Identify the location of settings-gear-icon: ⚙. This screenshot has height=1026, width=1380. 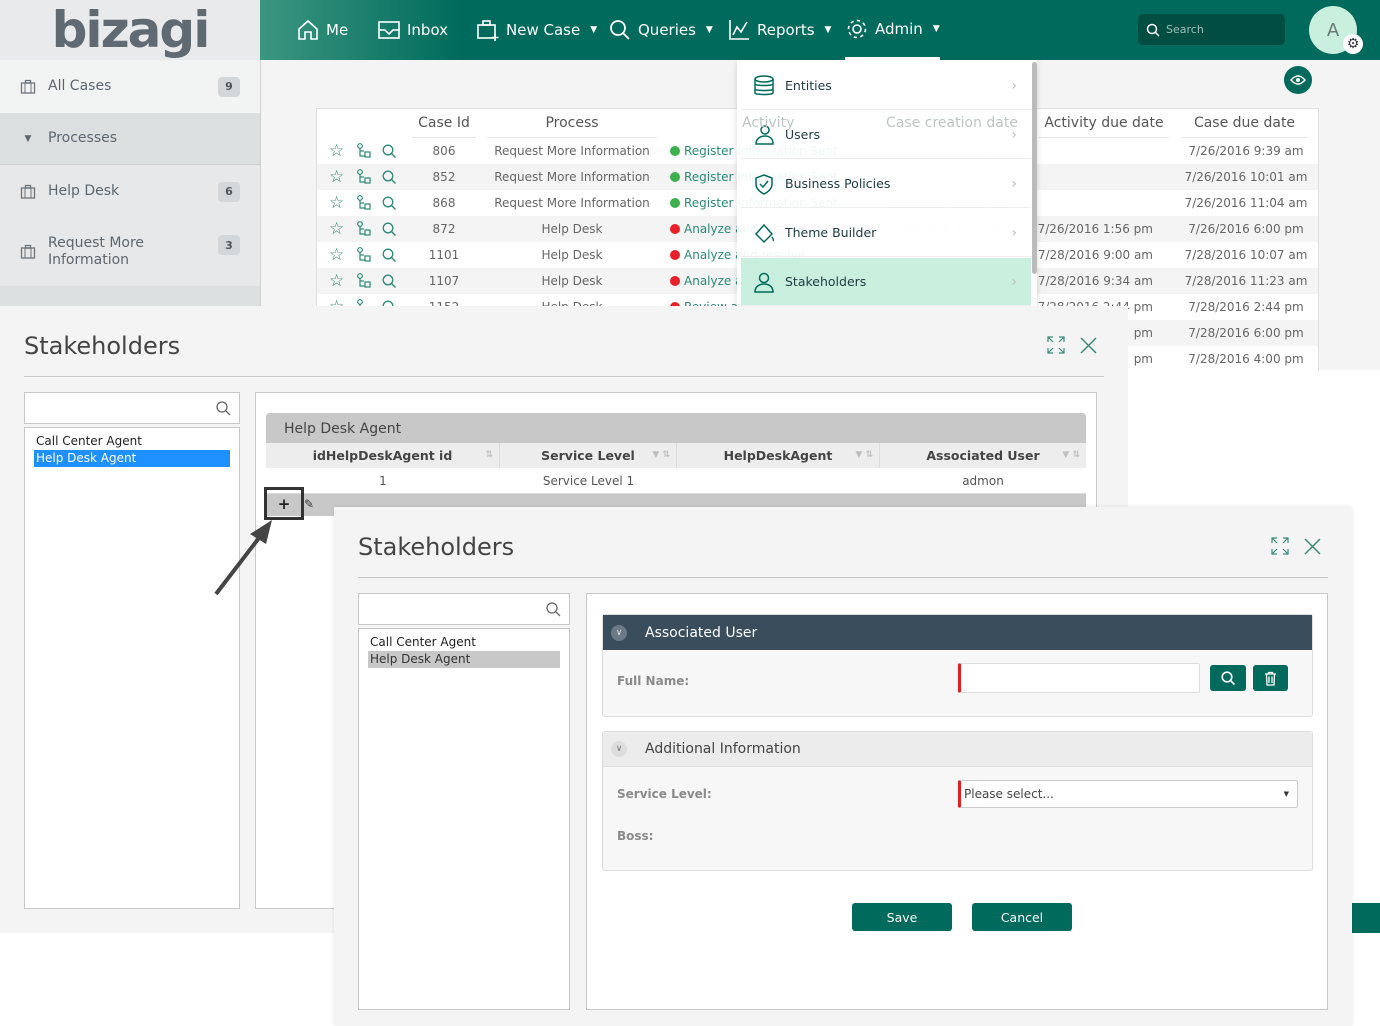
(1353, 44).